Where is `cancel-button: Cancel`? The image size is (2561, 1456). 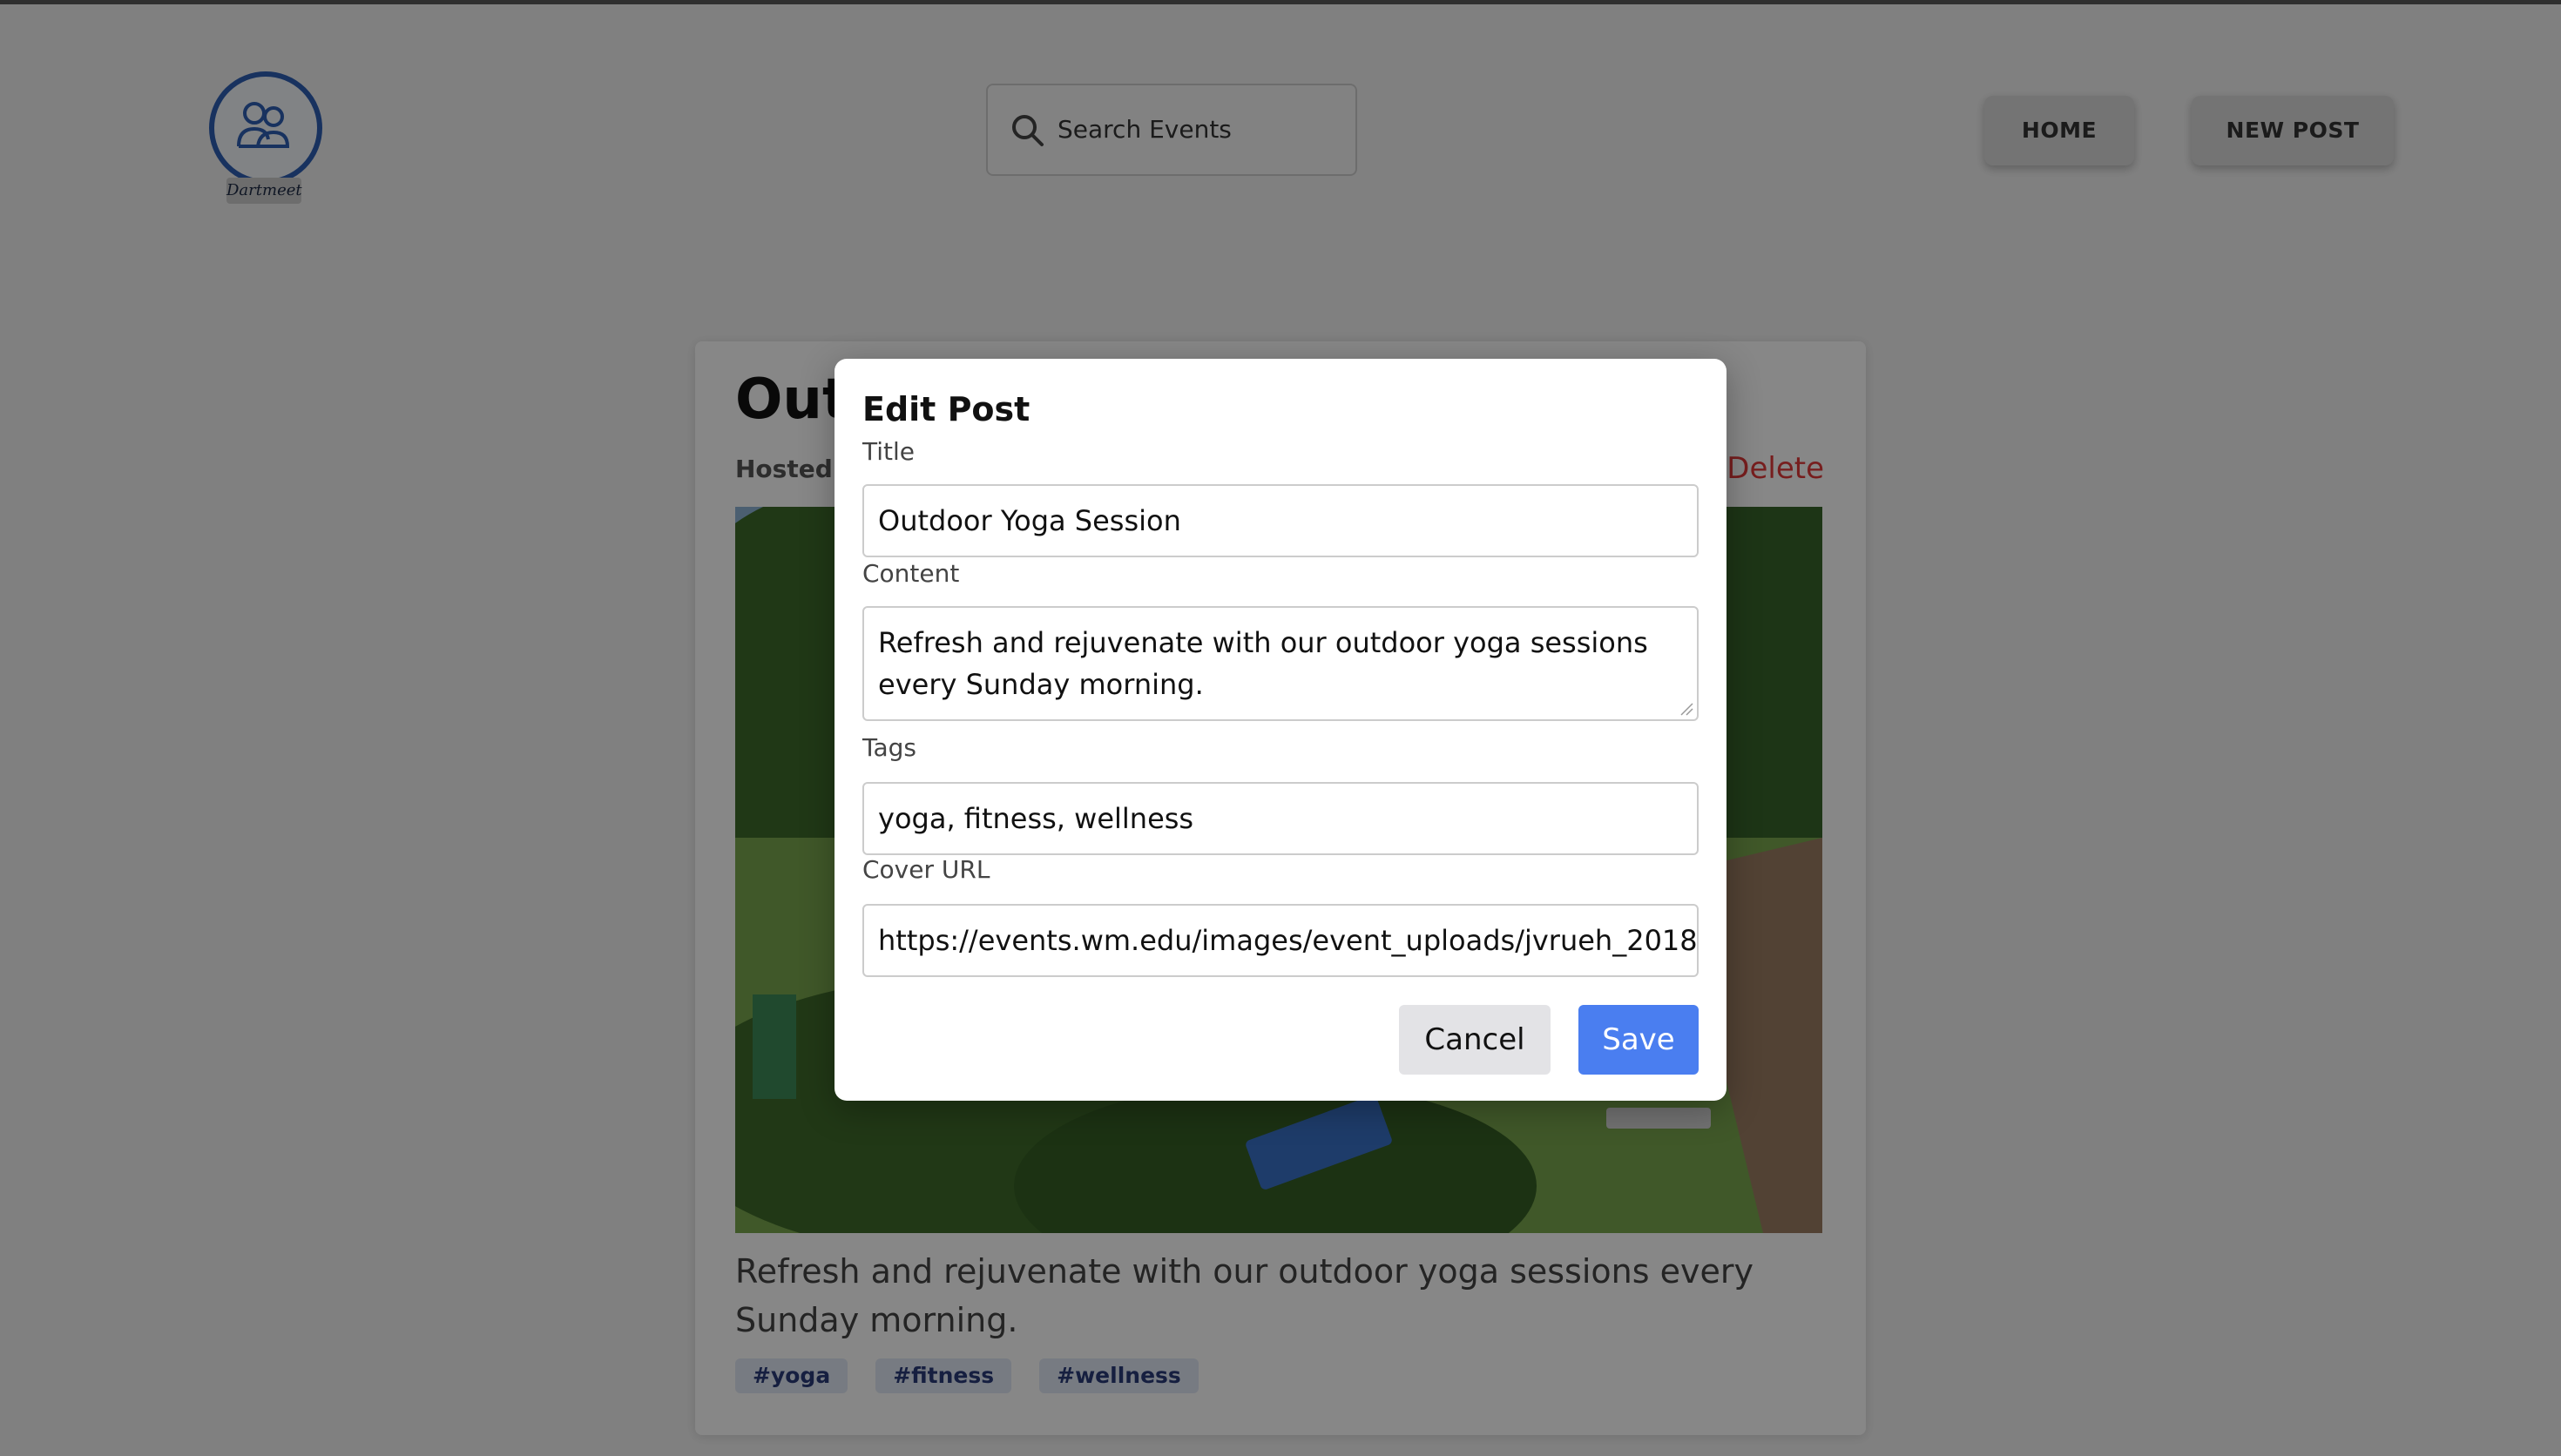 cancel-button: Cancel is located at coordinates (1475, 1040).